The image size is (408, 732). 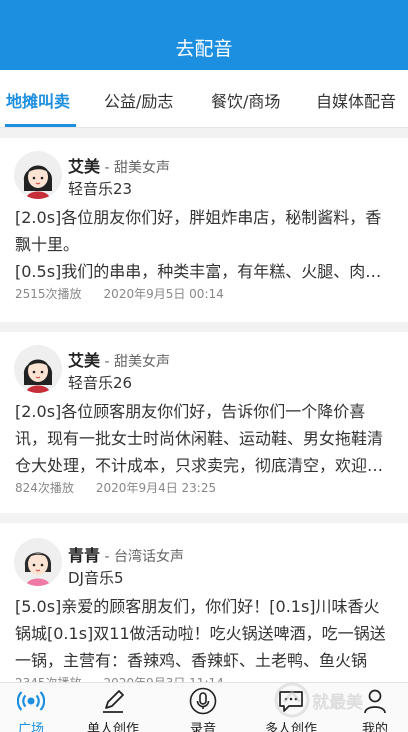 I want to click on broadcast-icon, so click(x=31, y=701).